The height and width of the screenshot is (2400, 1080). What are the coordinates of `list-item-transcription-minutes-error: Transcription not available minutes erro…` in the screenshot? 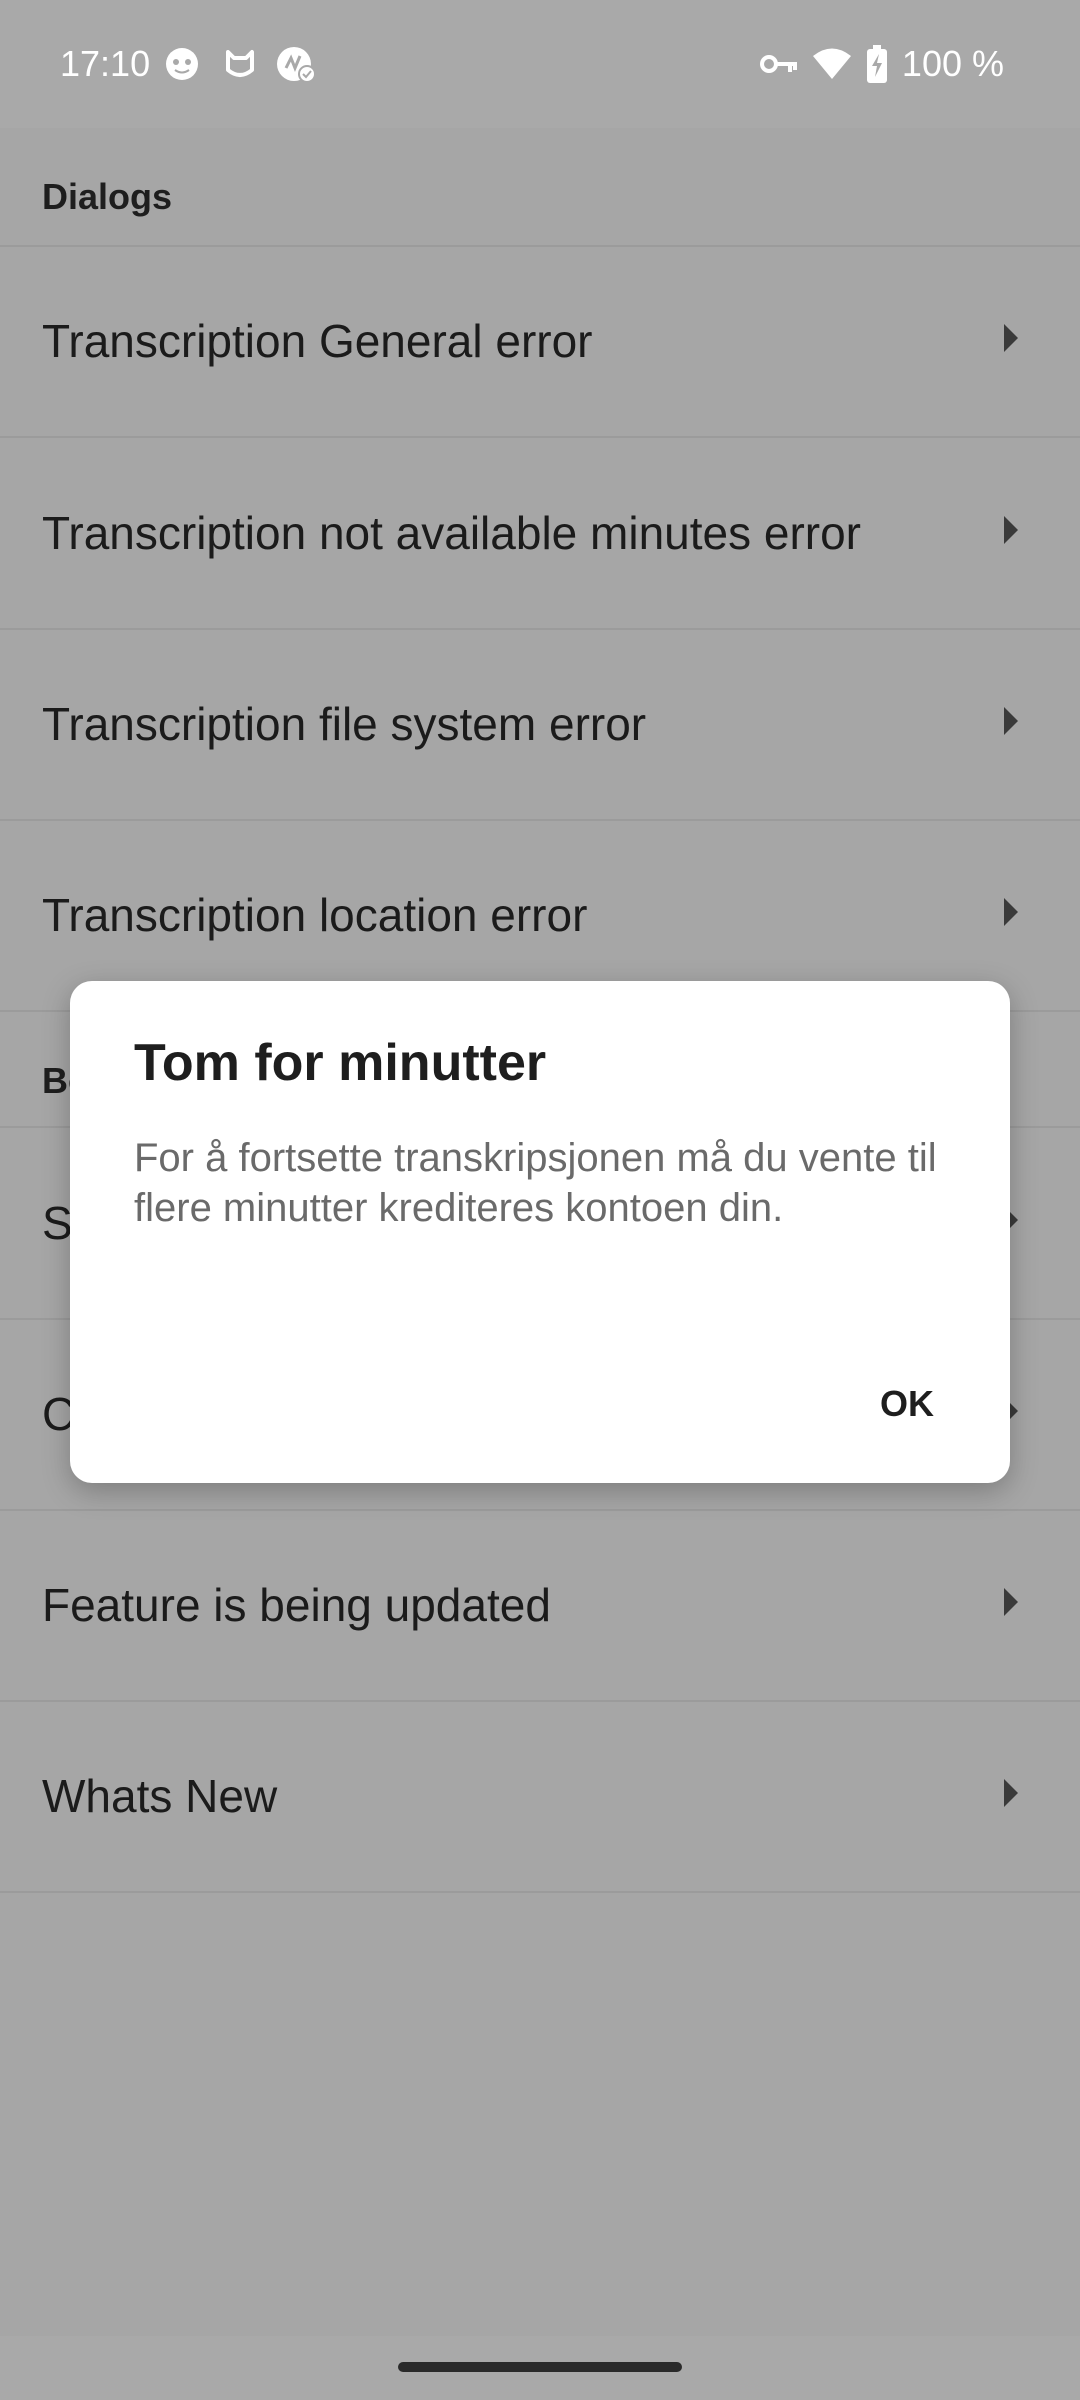 It's located at (540, 534).